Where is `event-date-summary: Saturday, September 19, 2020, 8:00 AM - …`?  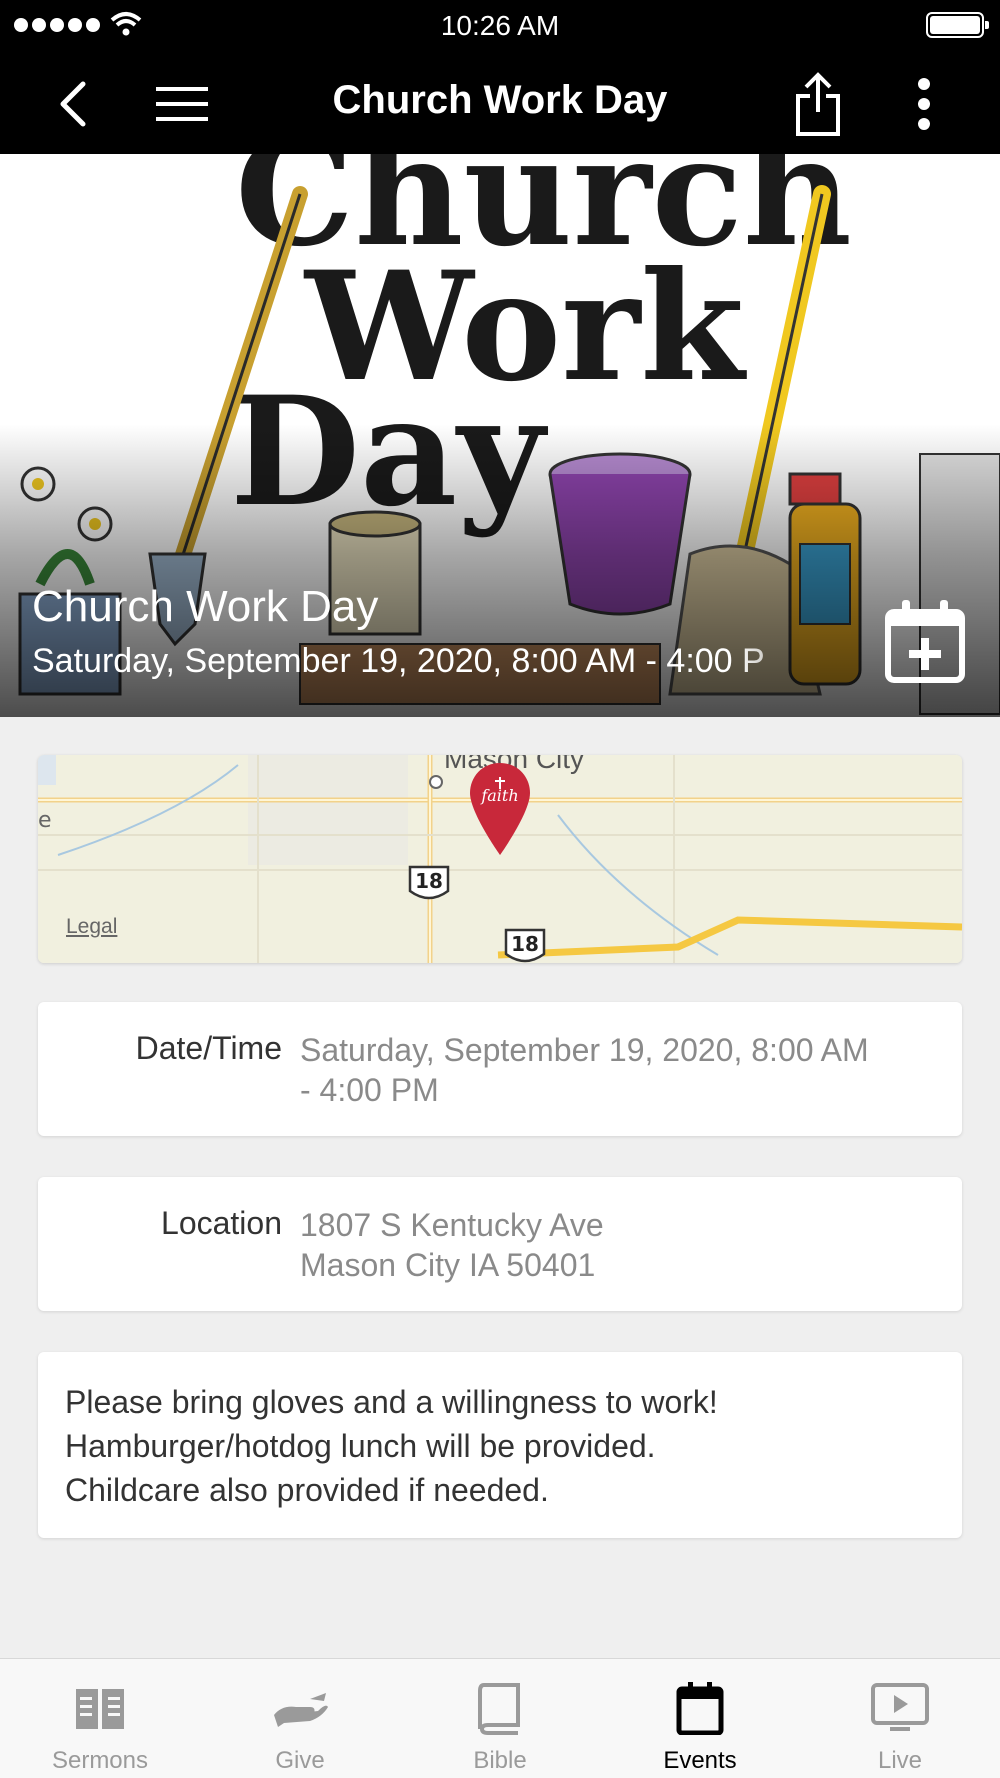 event-date-summary: Saturday, September 19, 2020, 8:00 AM - … is located at coordinates (398, 661).